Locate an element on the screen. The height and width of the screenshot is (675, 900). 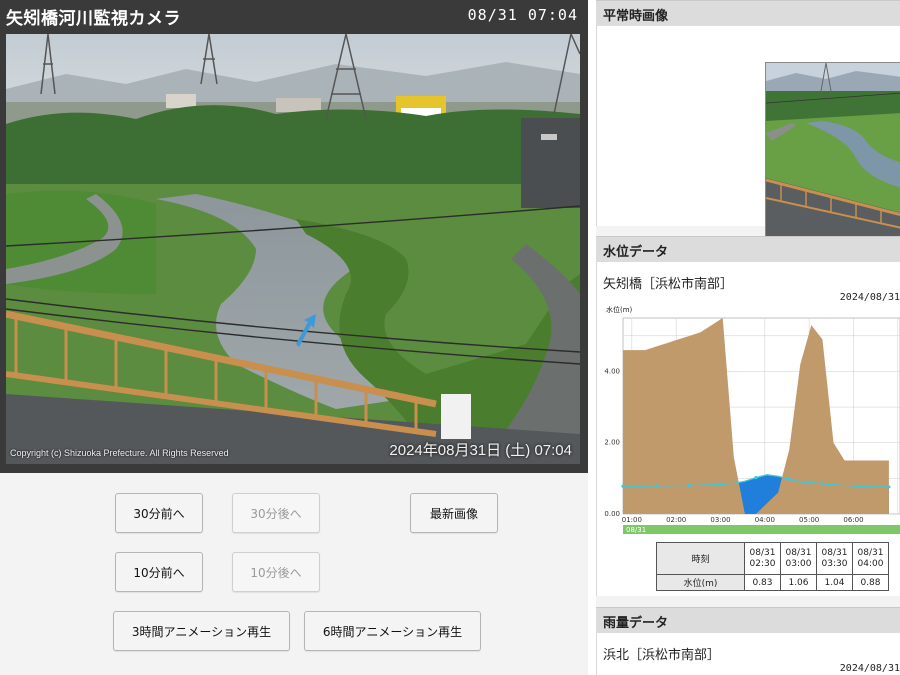
camera-datetime: 08/31 07:04 is located at coordinates (522, 15).